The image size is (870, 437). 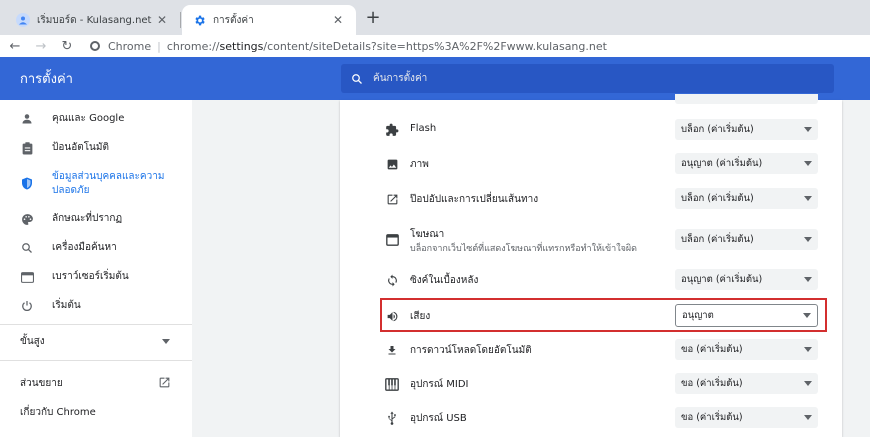 What do you see at coordinates (27, 306) in the screenshot?
I see `power-icon` at bounding box center [27, 306].